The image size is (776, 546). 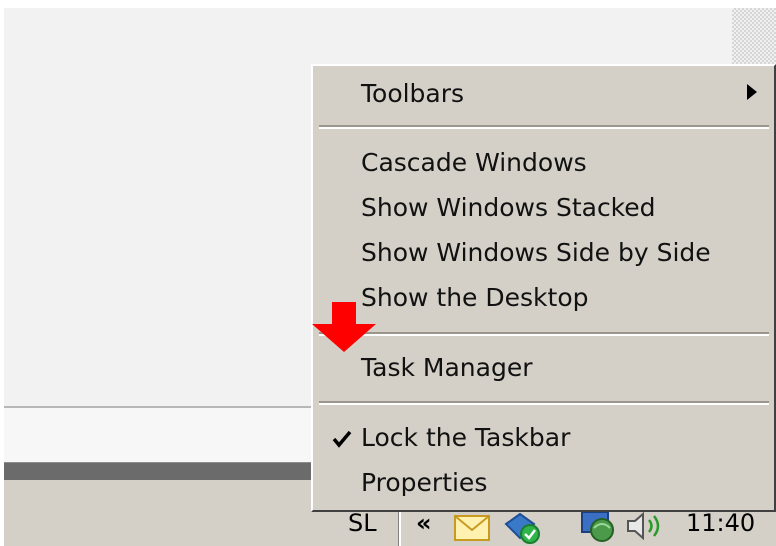 What do you see at coordinates (474, 298) in the screenshot?
I see `menu-item-show-desktop: Show the Desktop` at bounding box center [474, 298].